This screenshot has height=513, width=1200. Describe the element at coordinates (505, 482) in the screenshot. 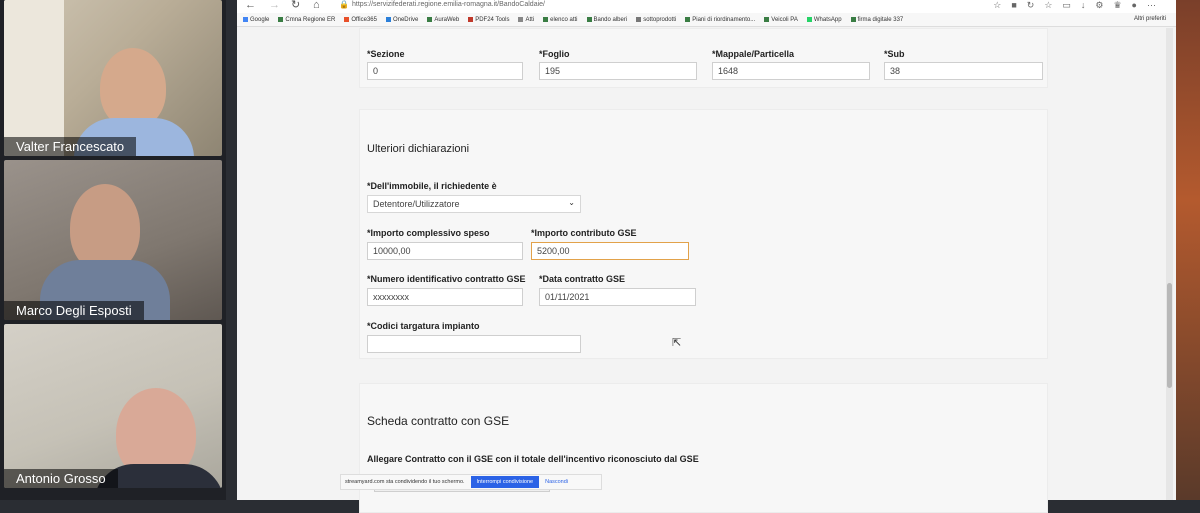

I see `stop-sharing-button: Interrompi condivisione` at that location.